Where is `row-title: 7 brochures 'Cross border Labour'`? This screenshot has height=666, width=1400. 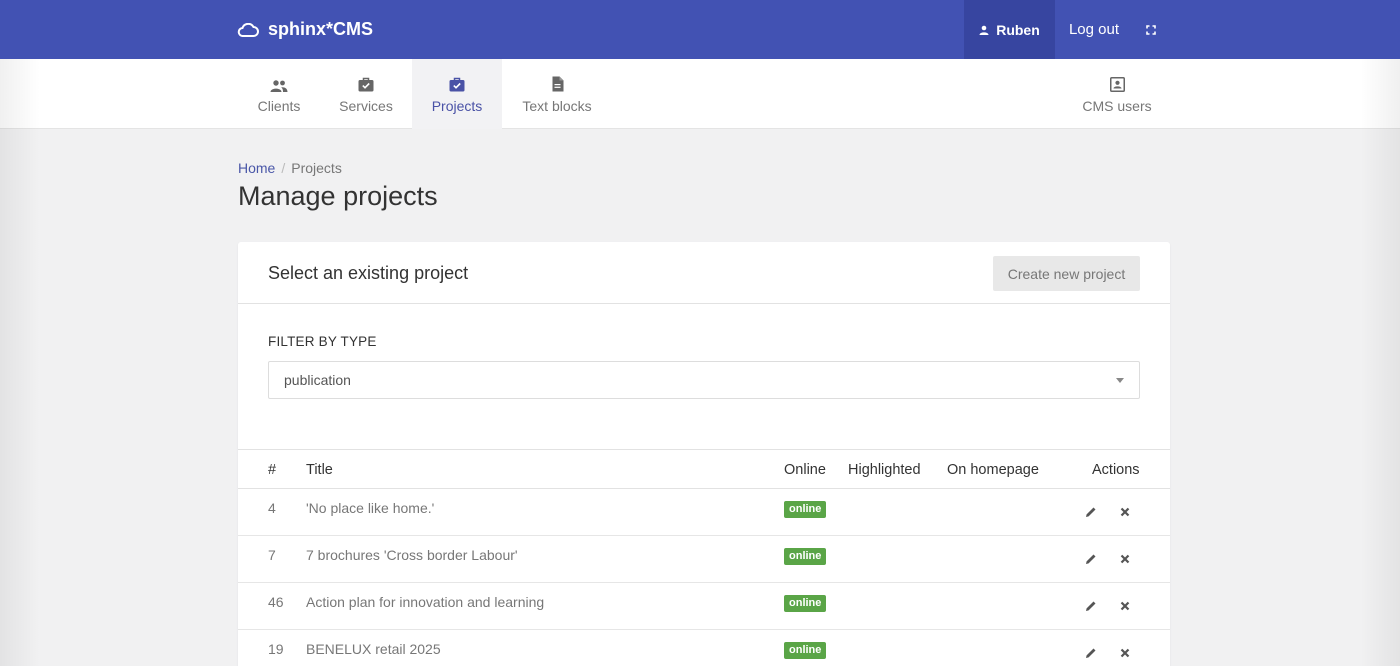
row-title: 7 brochures 'Cross border Labour' is located at coordinates (412, 555).